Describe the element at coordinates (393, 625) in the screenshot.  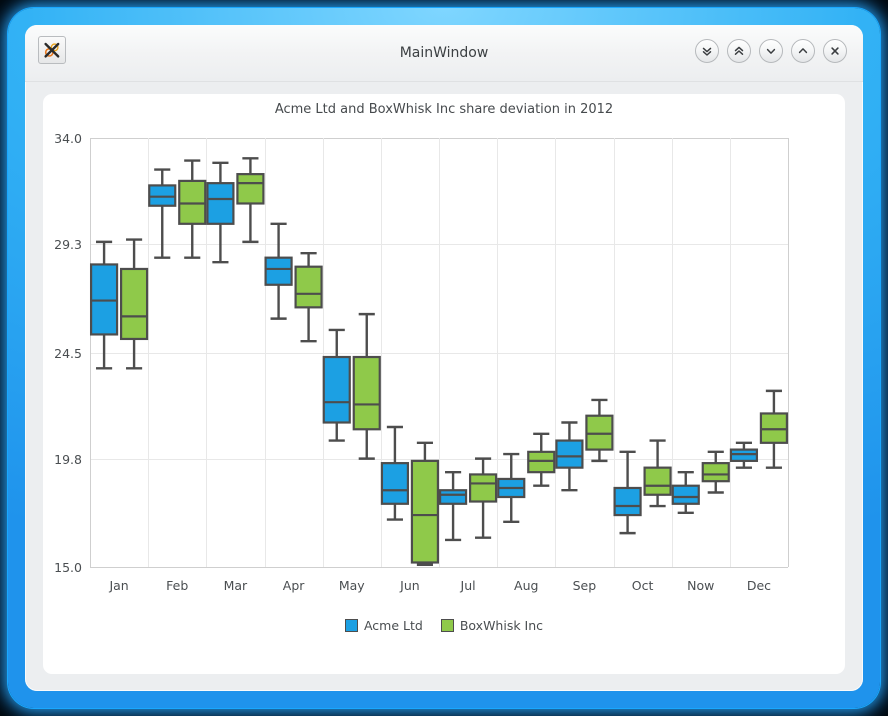
I see `legend-label: Acme Ltd` at that location.